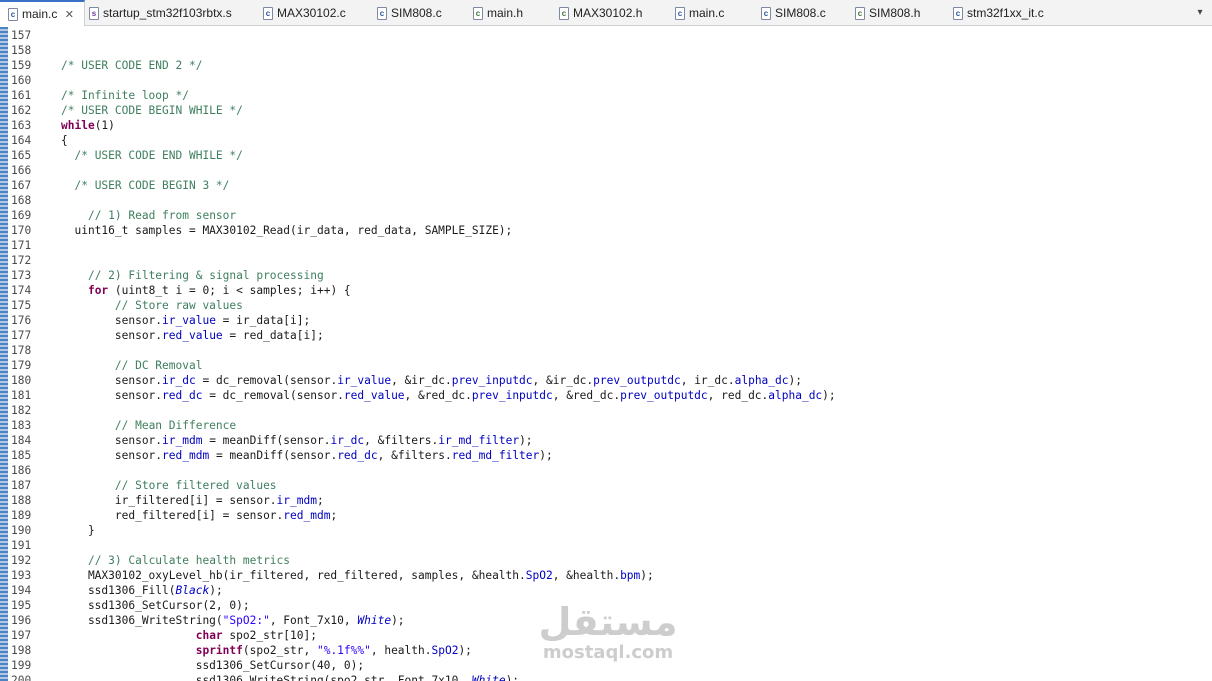  I want to click on code-text: ssd1306_SetCursor(2, 0);, so click(155, 605).